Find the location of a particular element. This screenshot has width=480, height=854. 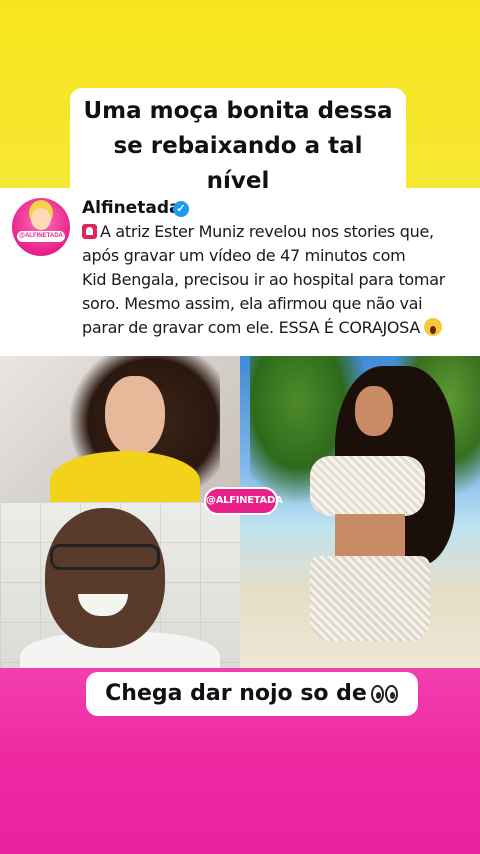

account-avatar: @ALFINETADA is located at coordinates (41, 227).